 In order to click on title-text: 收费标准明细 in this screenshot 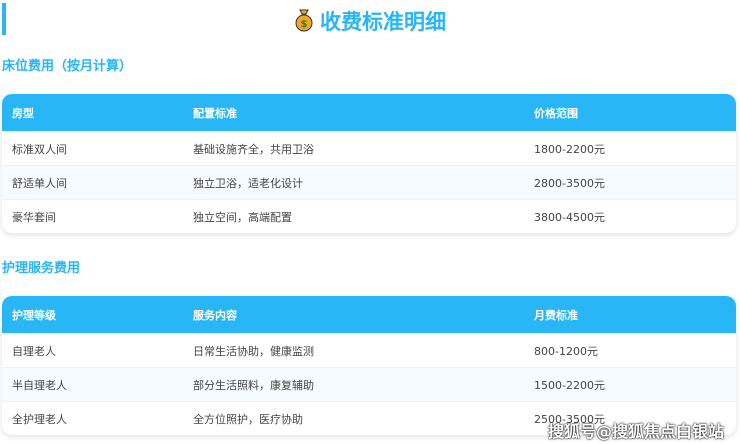, I will do `click(383, 22)`.